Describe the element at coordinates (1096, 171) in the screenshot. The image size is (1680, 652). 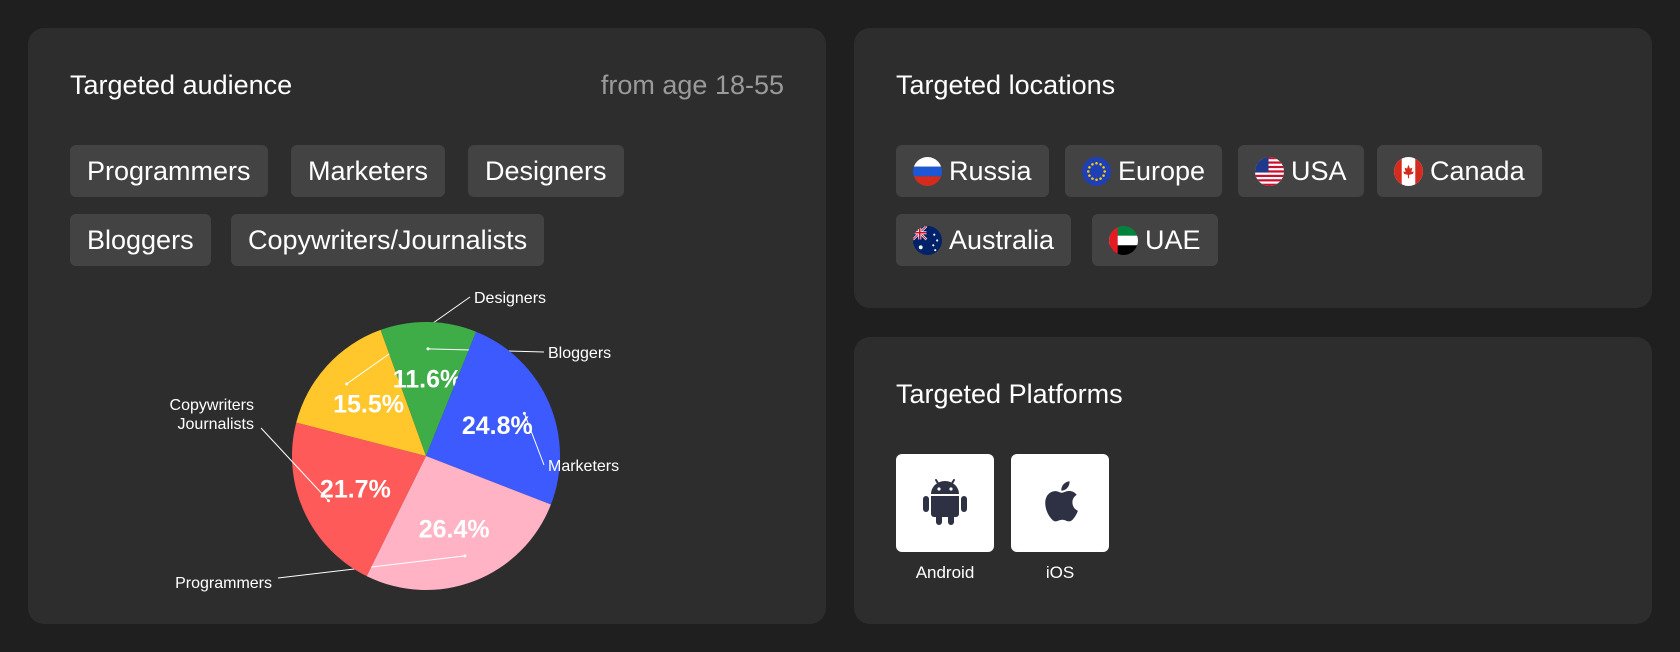
I see `eu-flag-icon` at that location.